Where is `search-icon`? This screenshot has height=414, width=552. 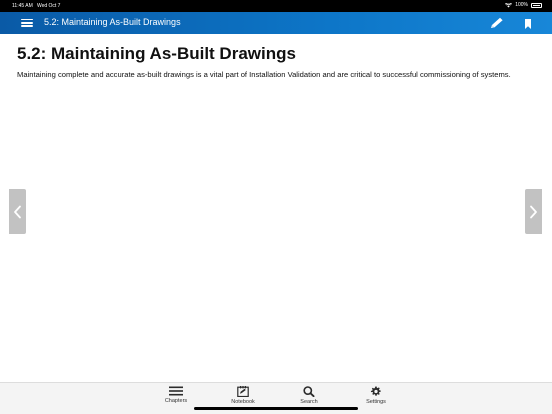
search-icon is located at coordinates (309, 391).